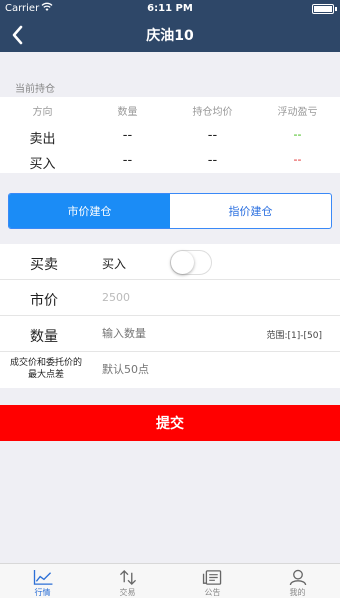  I want to click on quantity-label: 数量, so click(44, 337).